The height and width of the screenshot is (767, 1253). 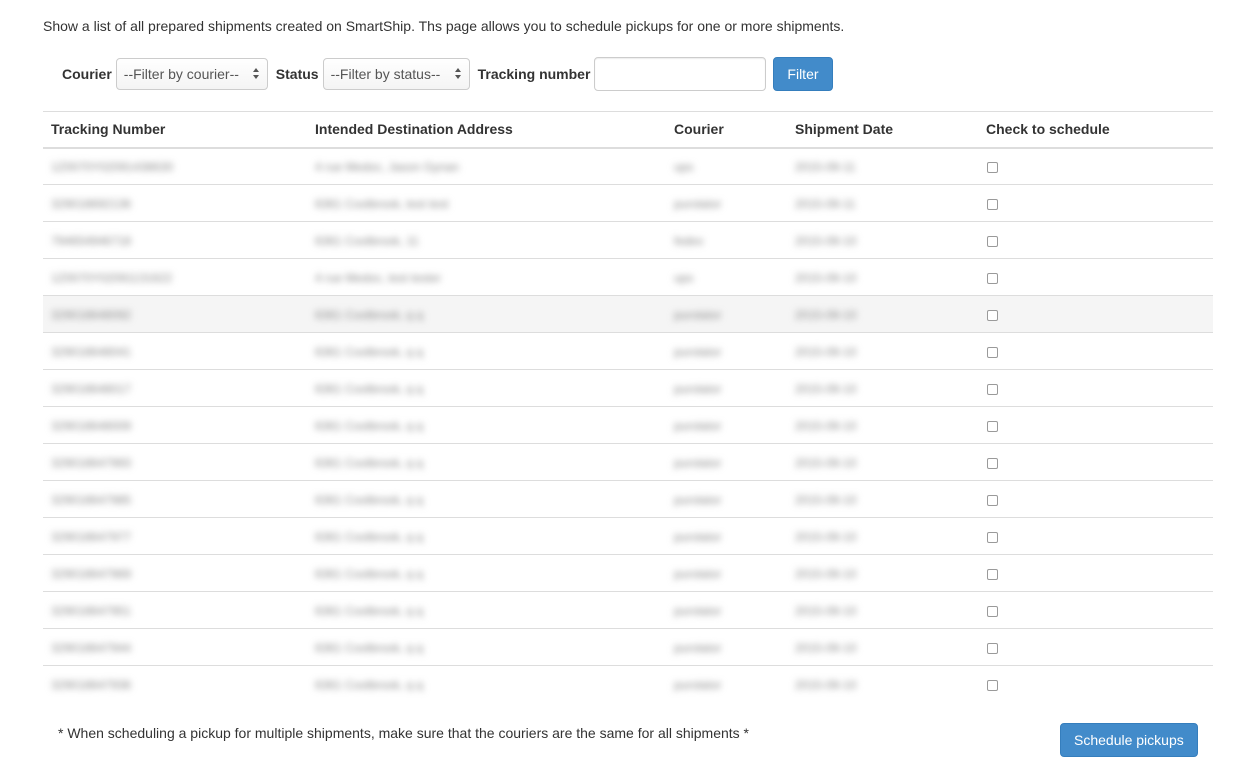 I want to click on destination-address-cell: 4 rue Medoc, Jason Gynan, so click(x=486, y=166).